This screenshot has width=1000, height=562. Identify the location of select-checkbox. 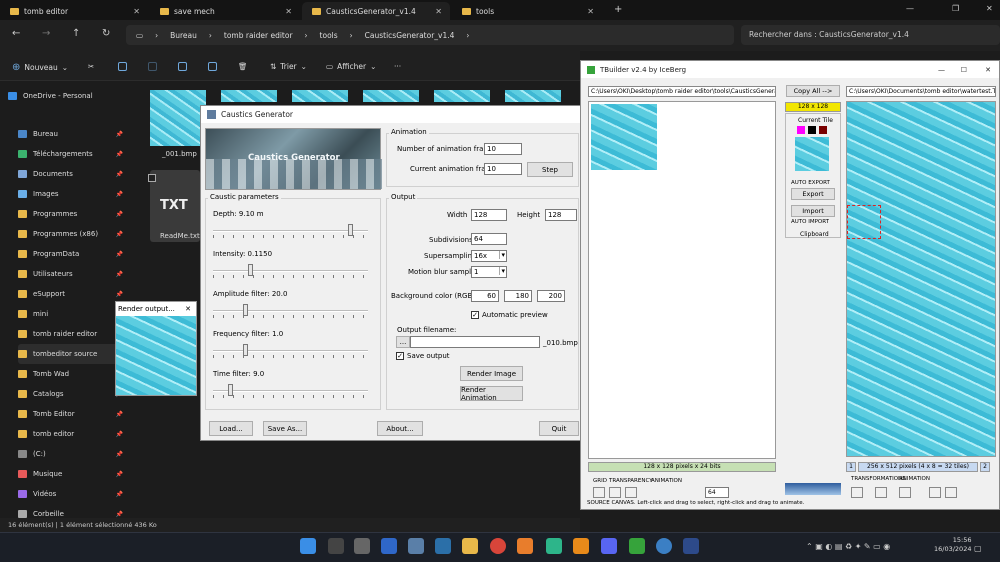
(152, 178).